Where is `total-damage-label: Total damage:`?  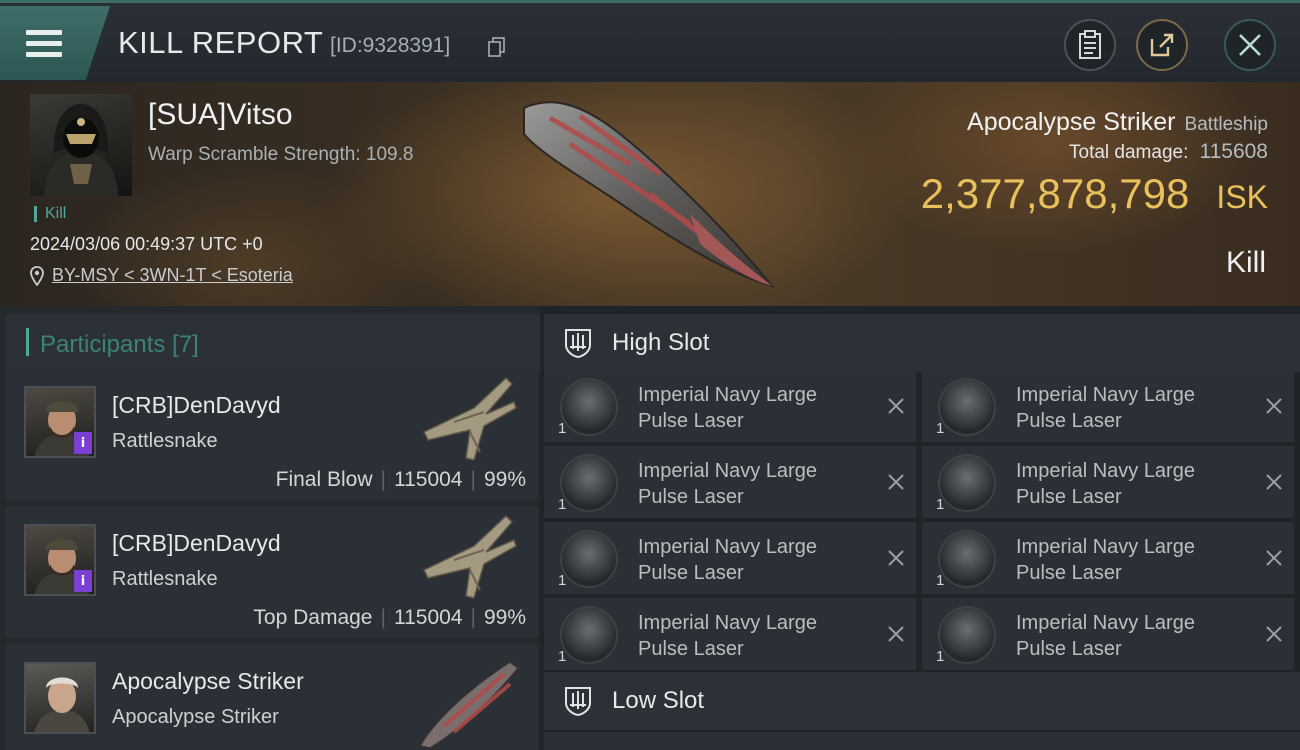 total-damage-label: Total damage: is located at coordinates (1129, 152).